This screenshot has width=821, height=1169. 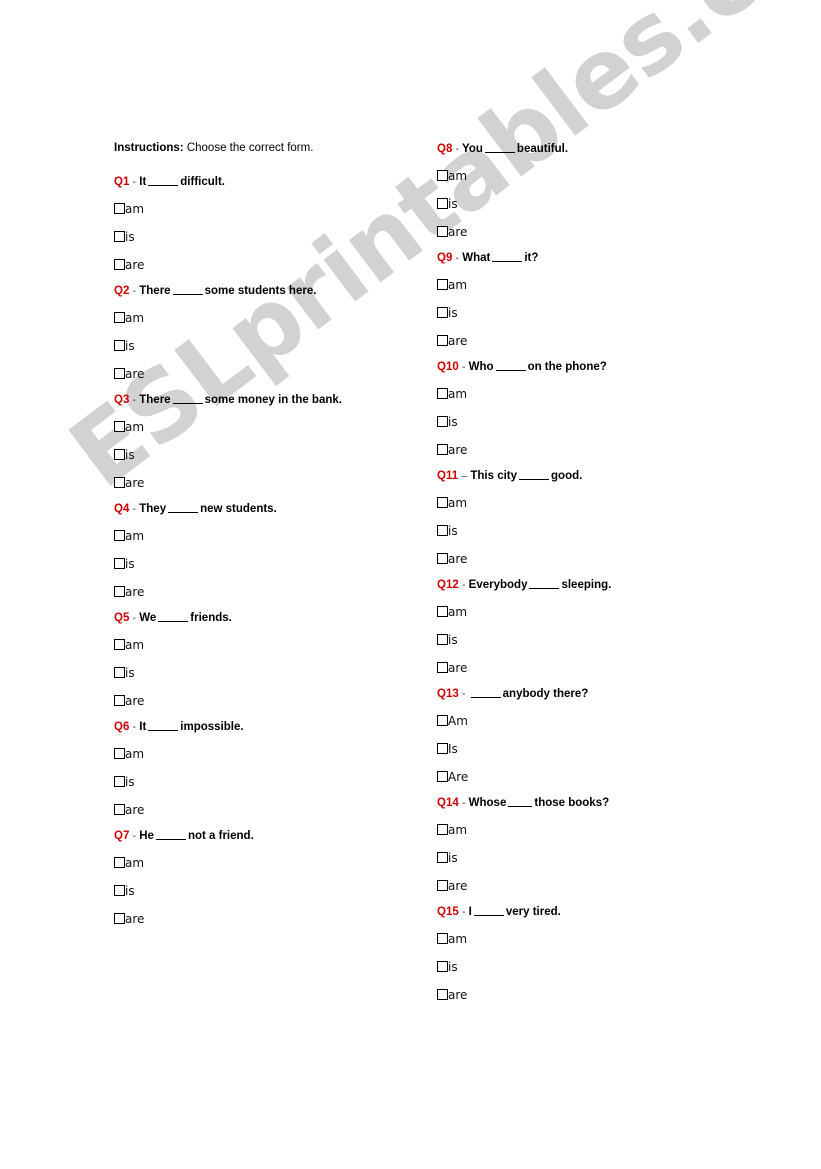 I want to click on option-row: Are, so click(x=602, y=776).